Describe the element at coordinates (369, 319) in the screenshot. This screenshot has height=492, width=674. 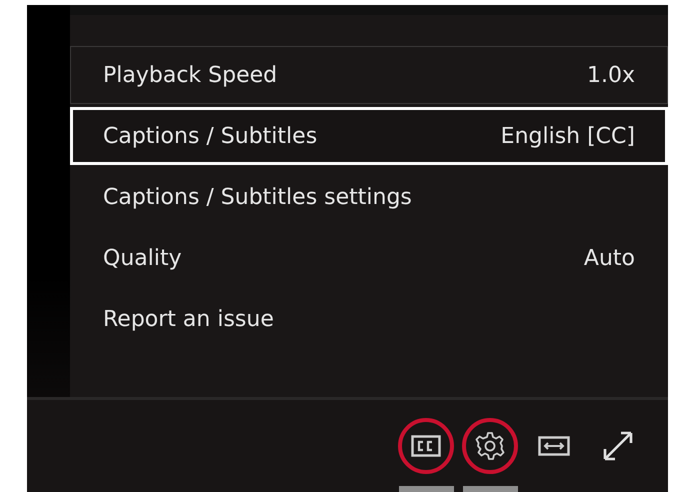
I see `menu-item: Report an issue` at that location.